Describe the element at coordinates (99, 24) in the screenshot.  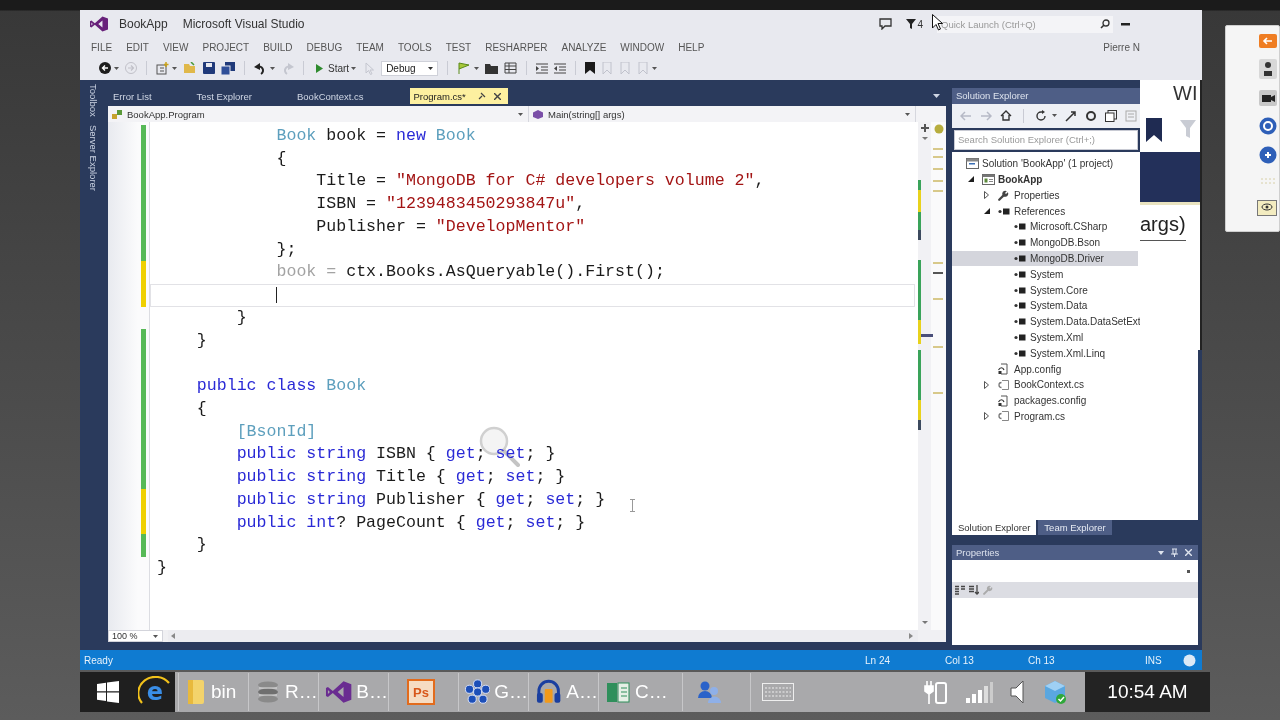
I see `infinity-logo-icon` at that location.